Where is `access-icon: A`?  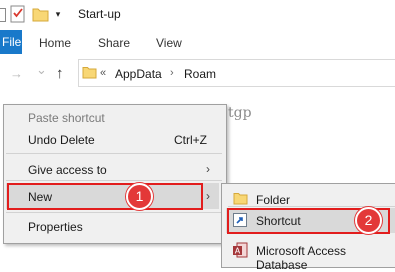
access-icon: A is located at coordinates (240, 250).